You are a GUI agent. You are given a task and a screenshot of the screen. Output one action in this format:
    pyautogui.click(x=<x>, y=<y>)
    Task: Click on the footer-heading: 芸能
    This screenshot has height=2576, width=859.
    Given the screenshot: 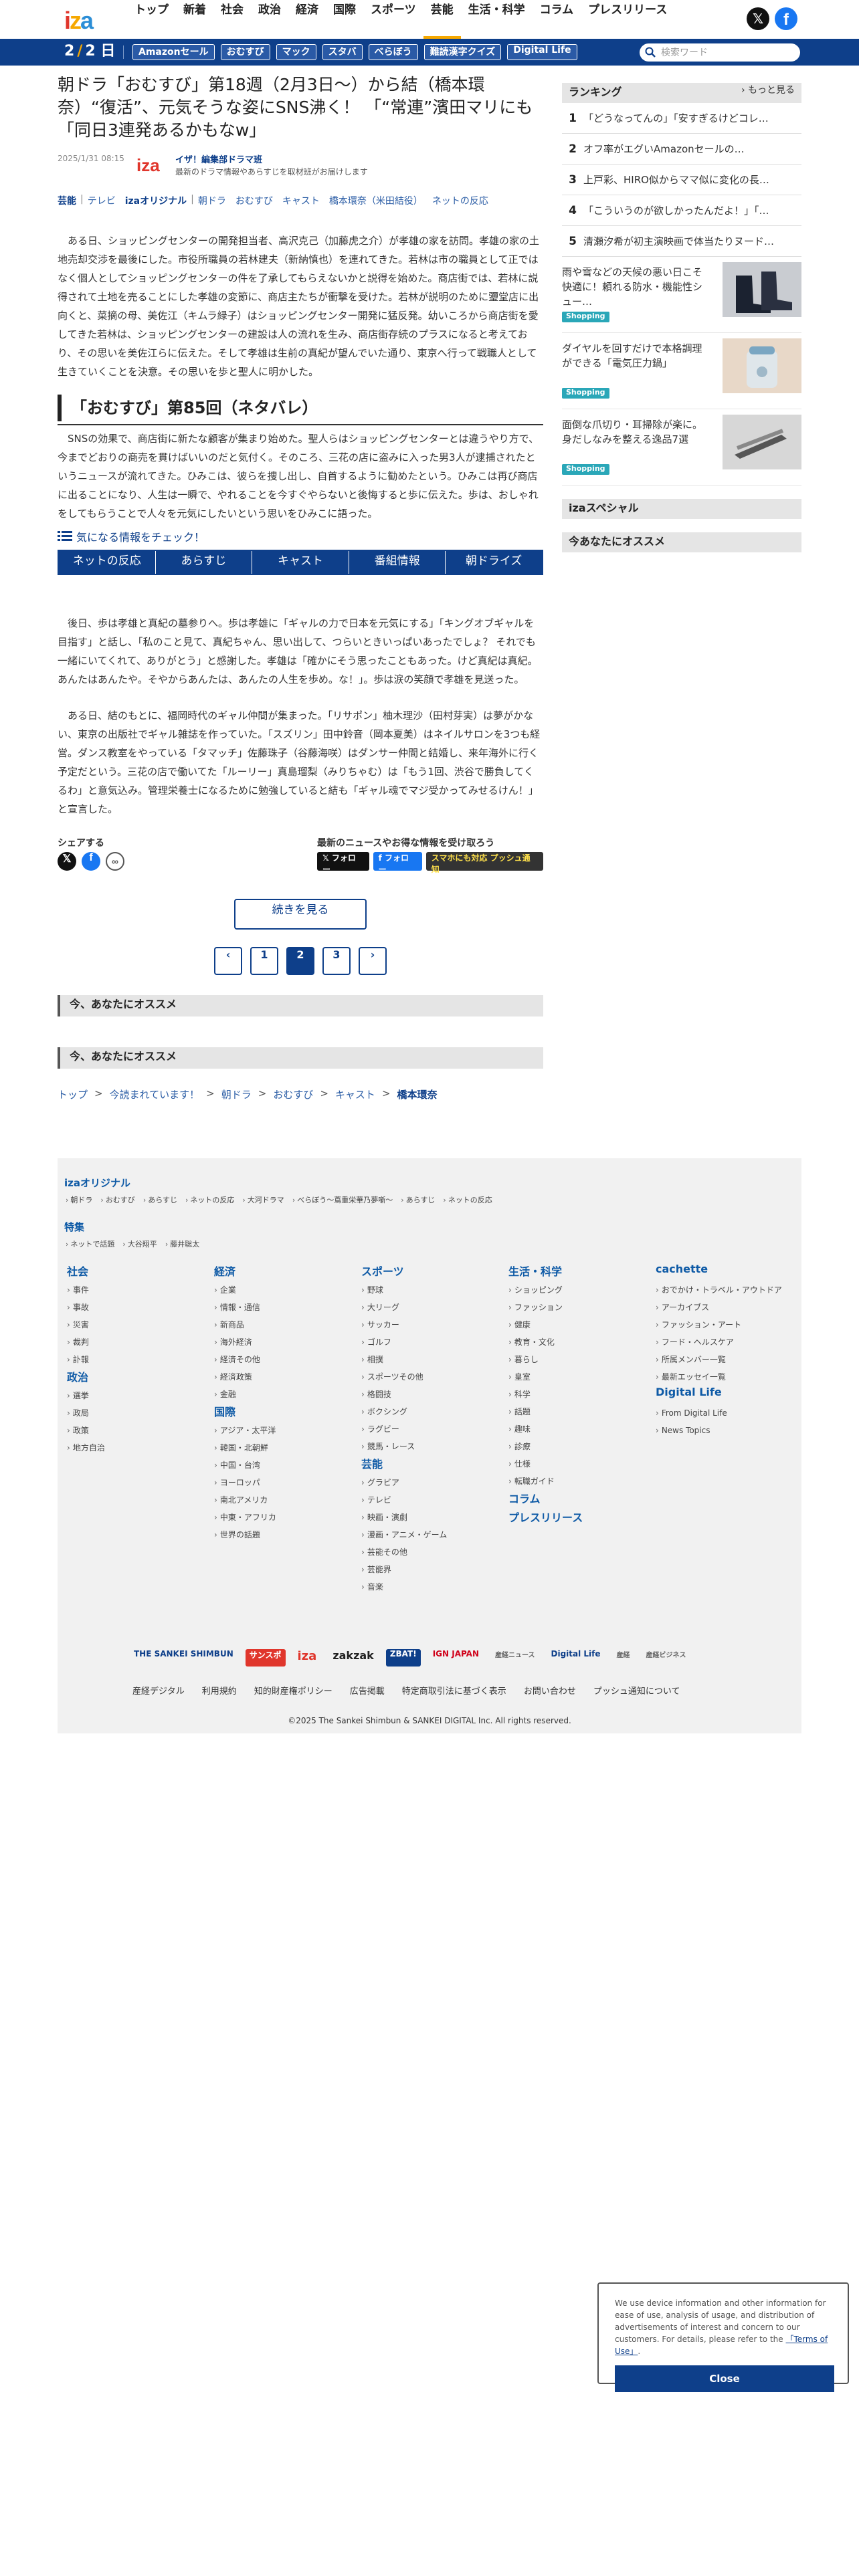 What is the action you would take?
    pyautogui.click(x=432, y=1465)
    